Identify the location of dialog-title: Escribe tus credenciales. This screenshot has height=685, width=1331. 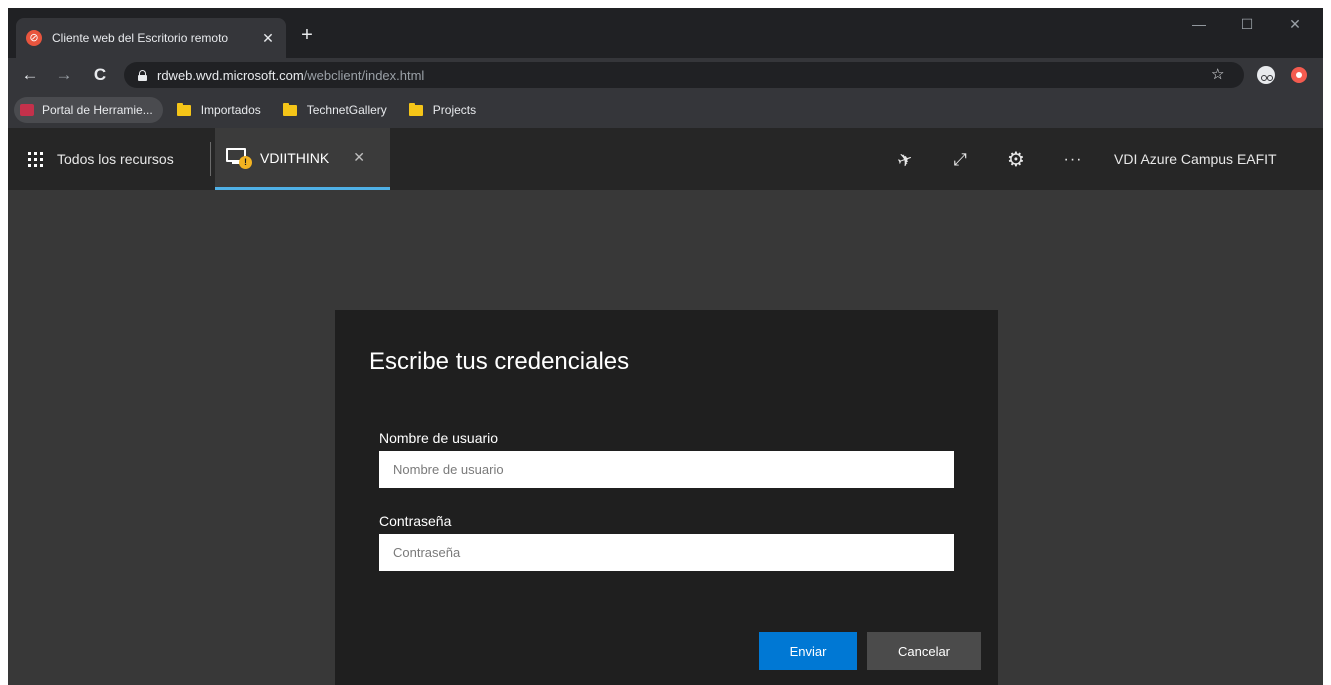
(499, 361).